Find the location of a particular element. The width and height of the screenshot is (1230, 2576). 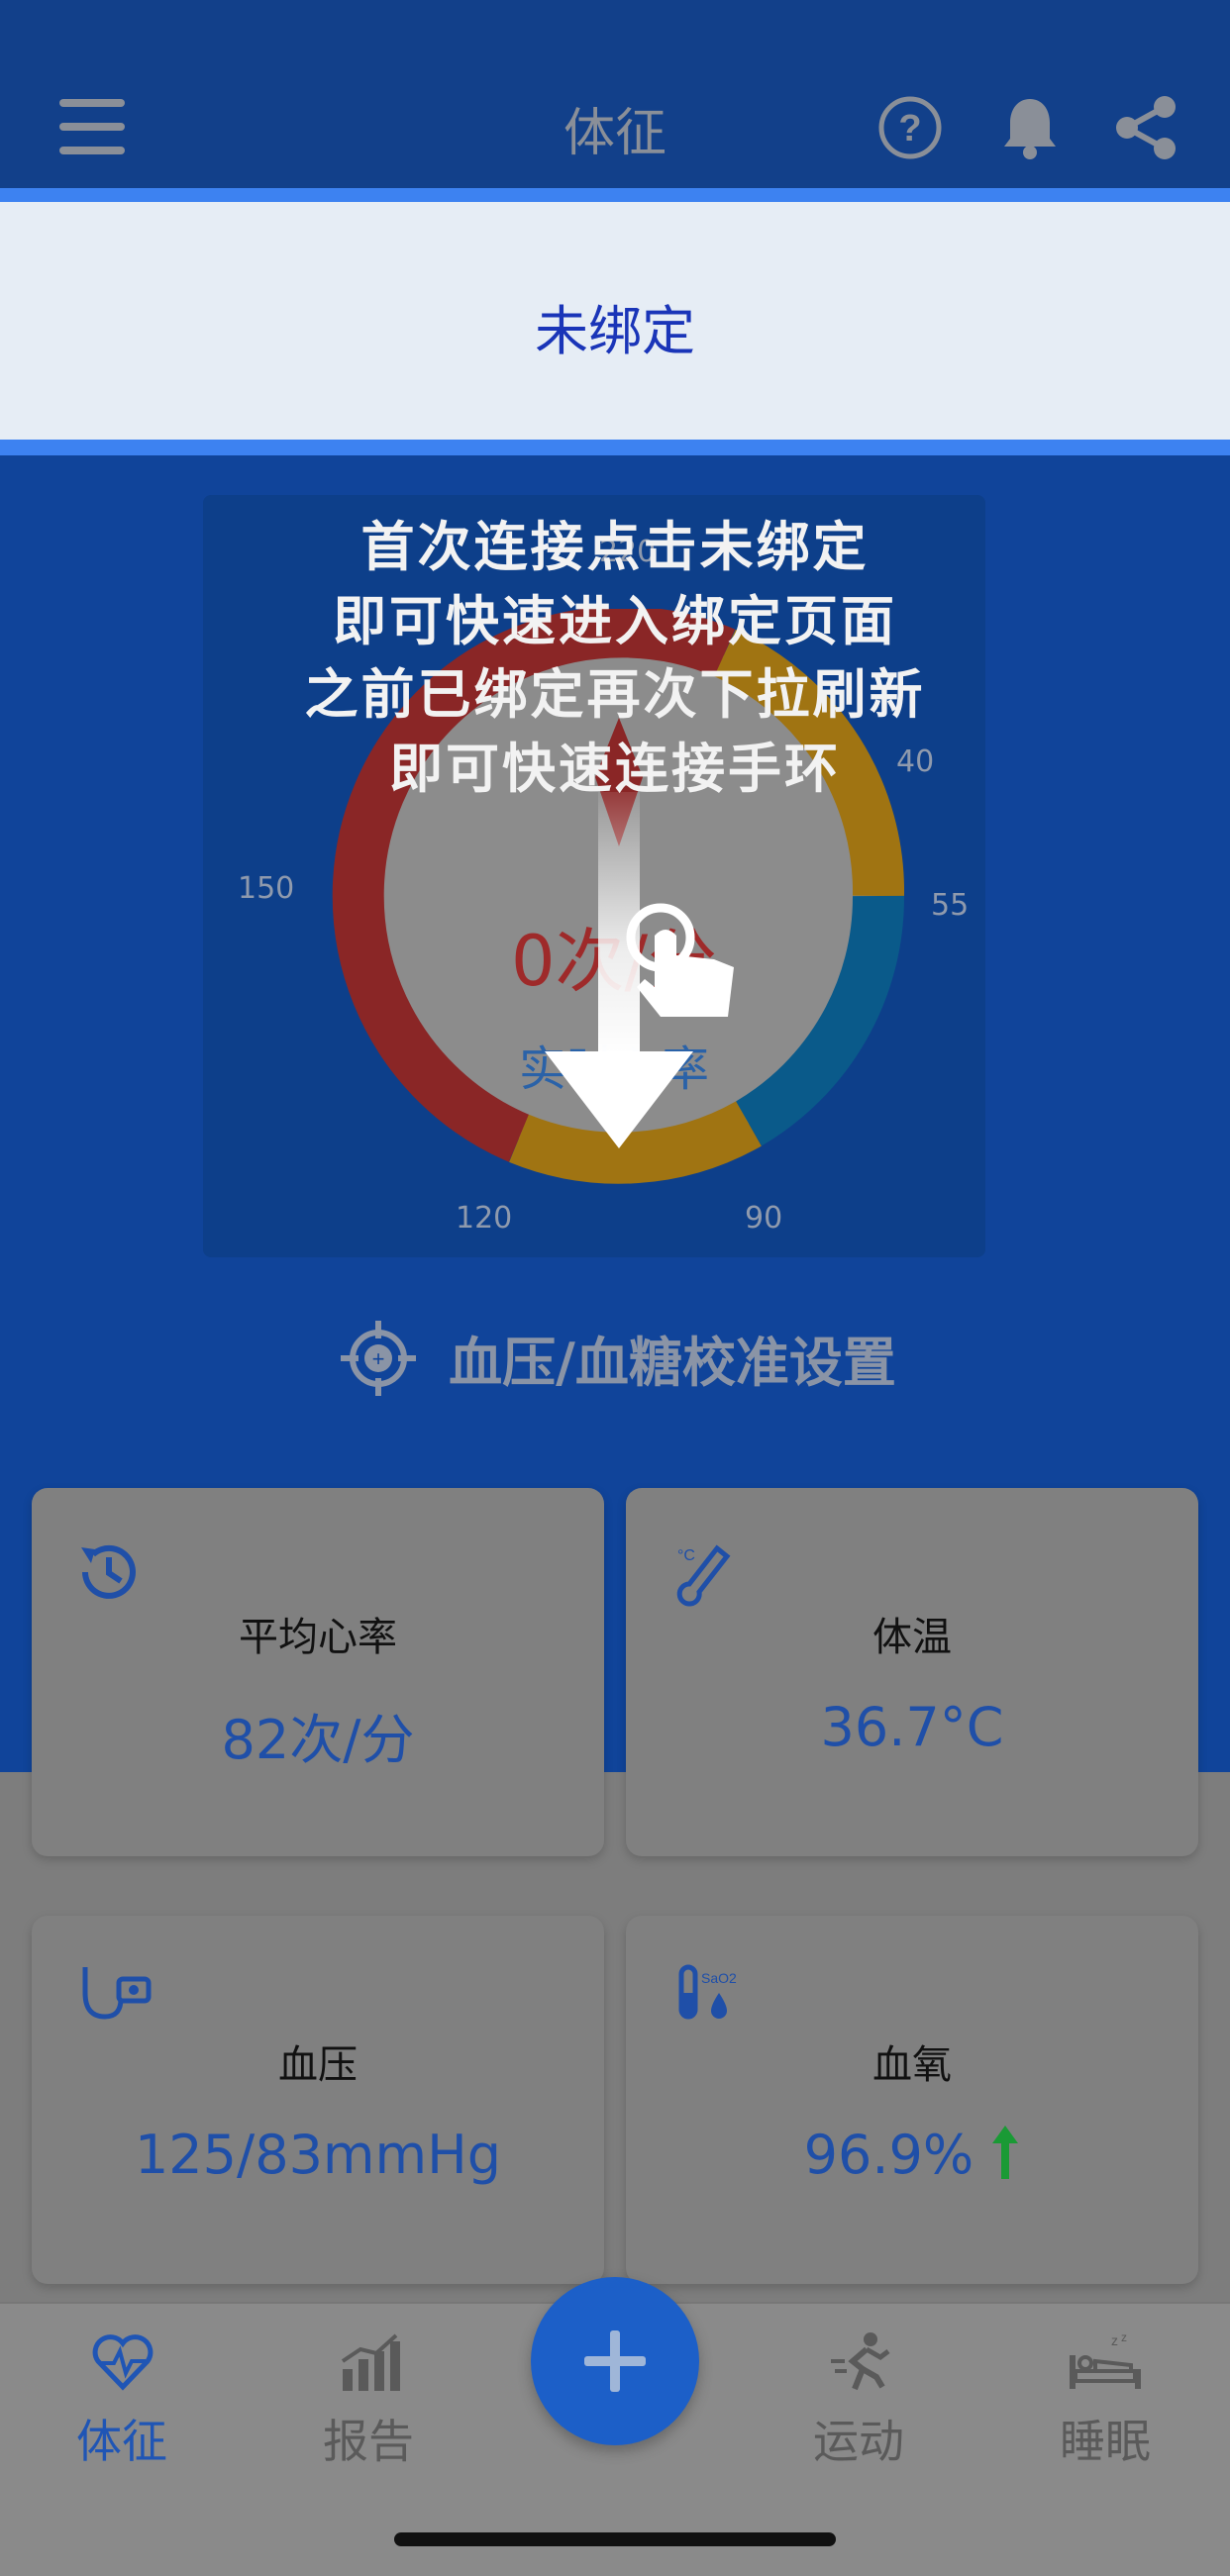

tap-hand-icon is located at coordinates (680, 960).